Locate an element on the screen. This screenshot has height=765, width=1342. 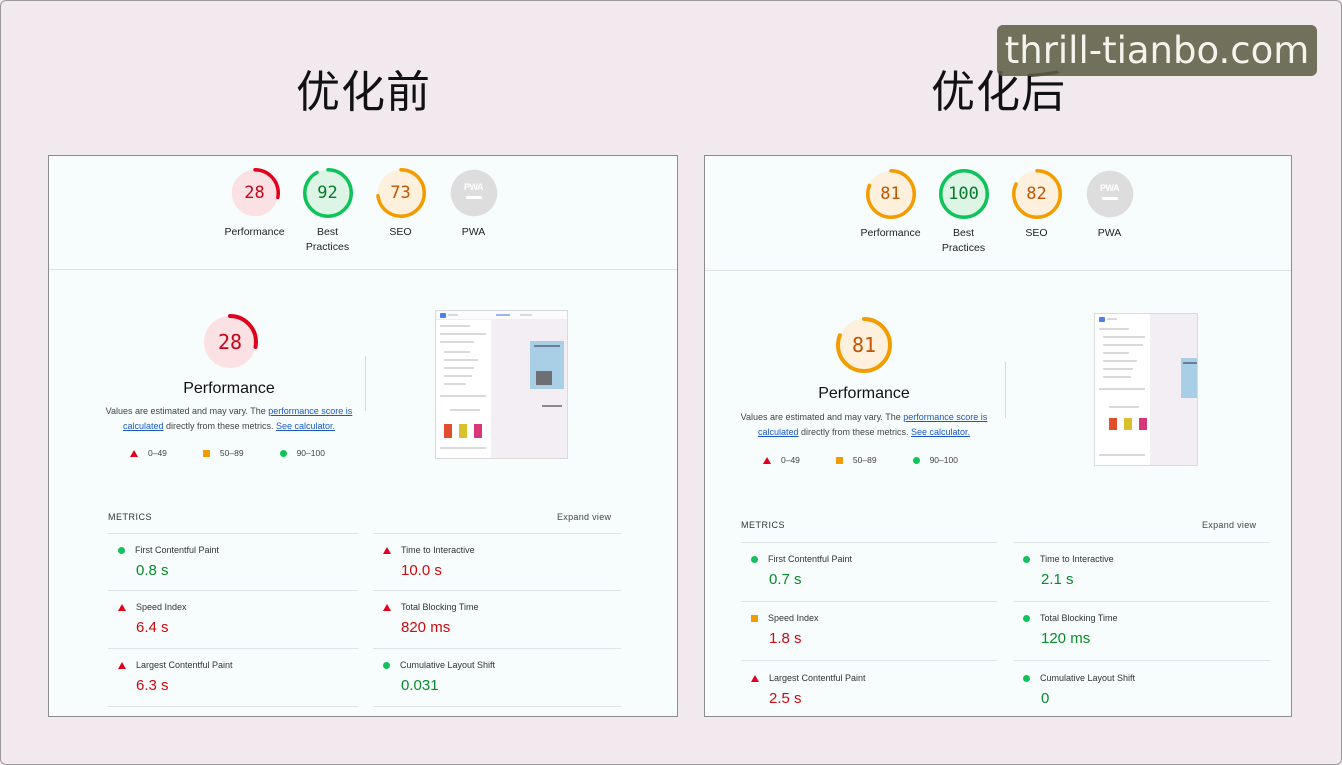
metric-first-contentful-paint: First Contentful Paint 0.8 s is located at coordinates (168, 561).